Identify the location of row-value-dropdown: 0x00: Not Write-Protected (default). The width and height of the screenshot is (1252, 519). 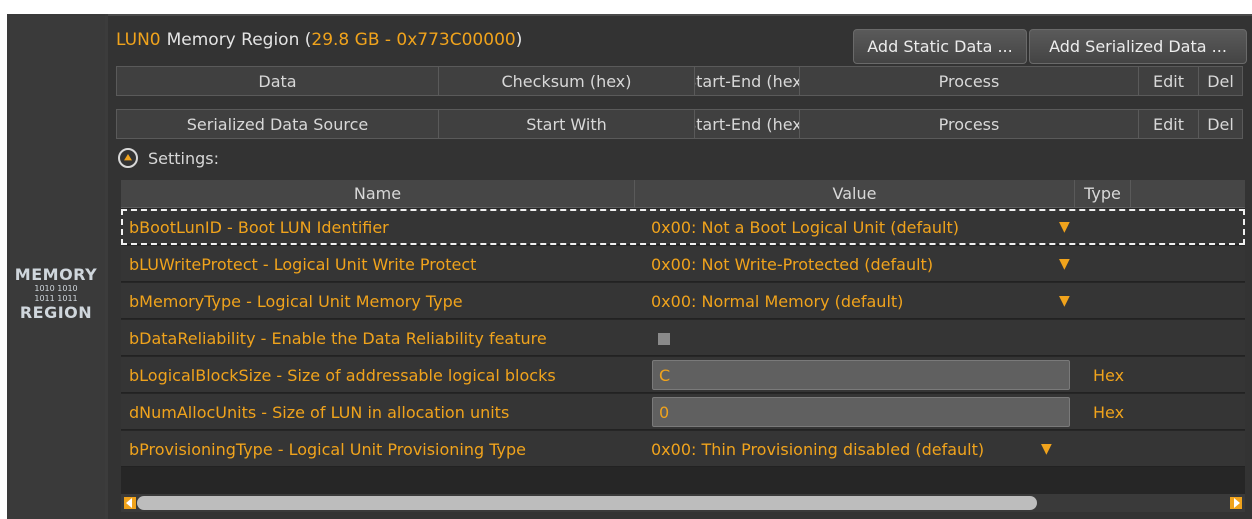
(792, 264).